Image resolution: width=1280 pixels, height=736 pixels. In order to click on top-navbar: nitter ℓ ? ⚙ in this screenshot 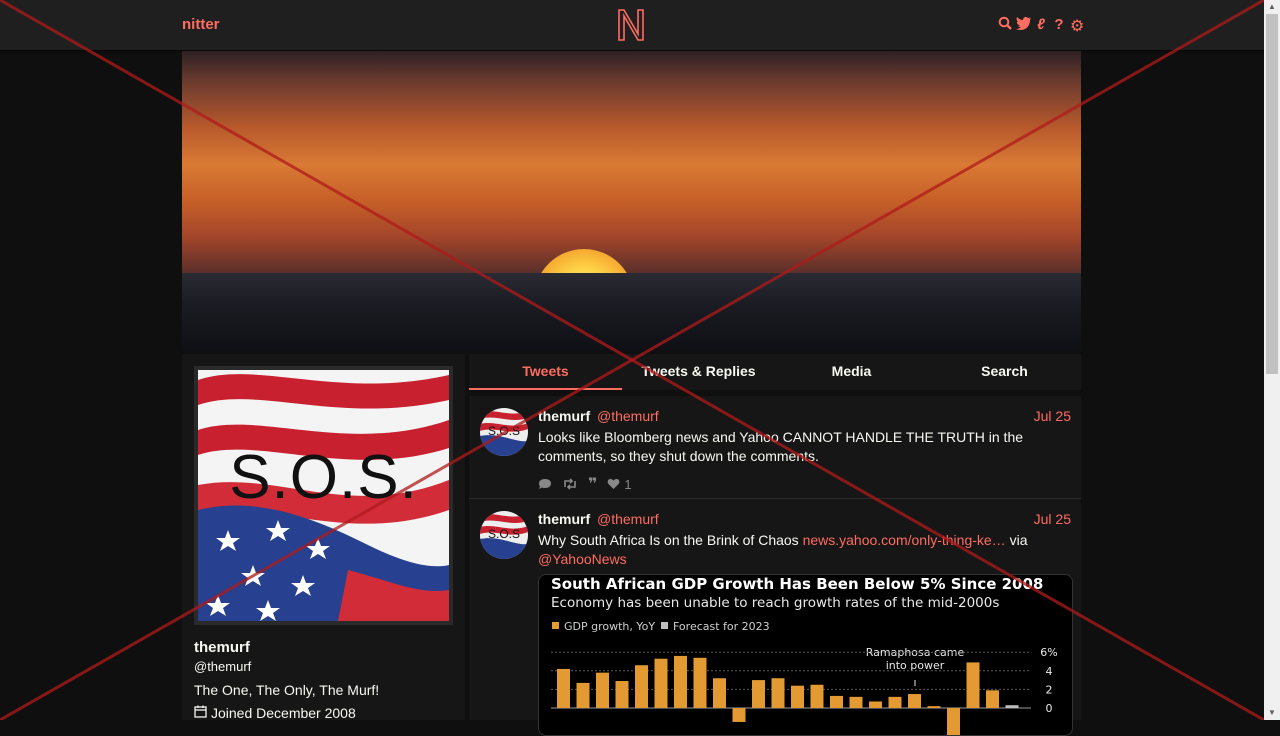, I will do `click(632, 25)`.